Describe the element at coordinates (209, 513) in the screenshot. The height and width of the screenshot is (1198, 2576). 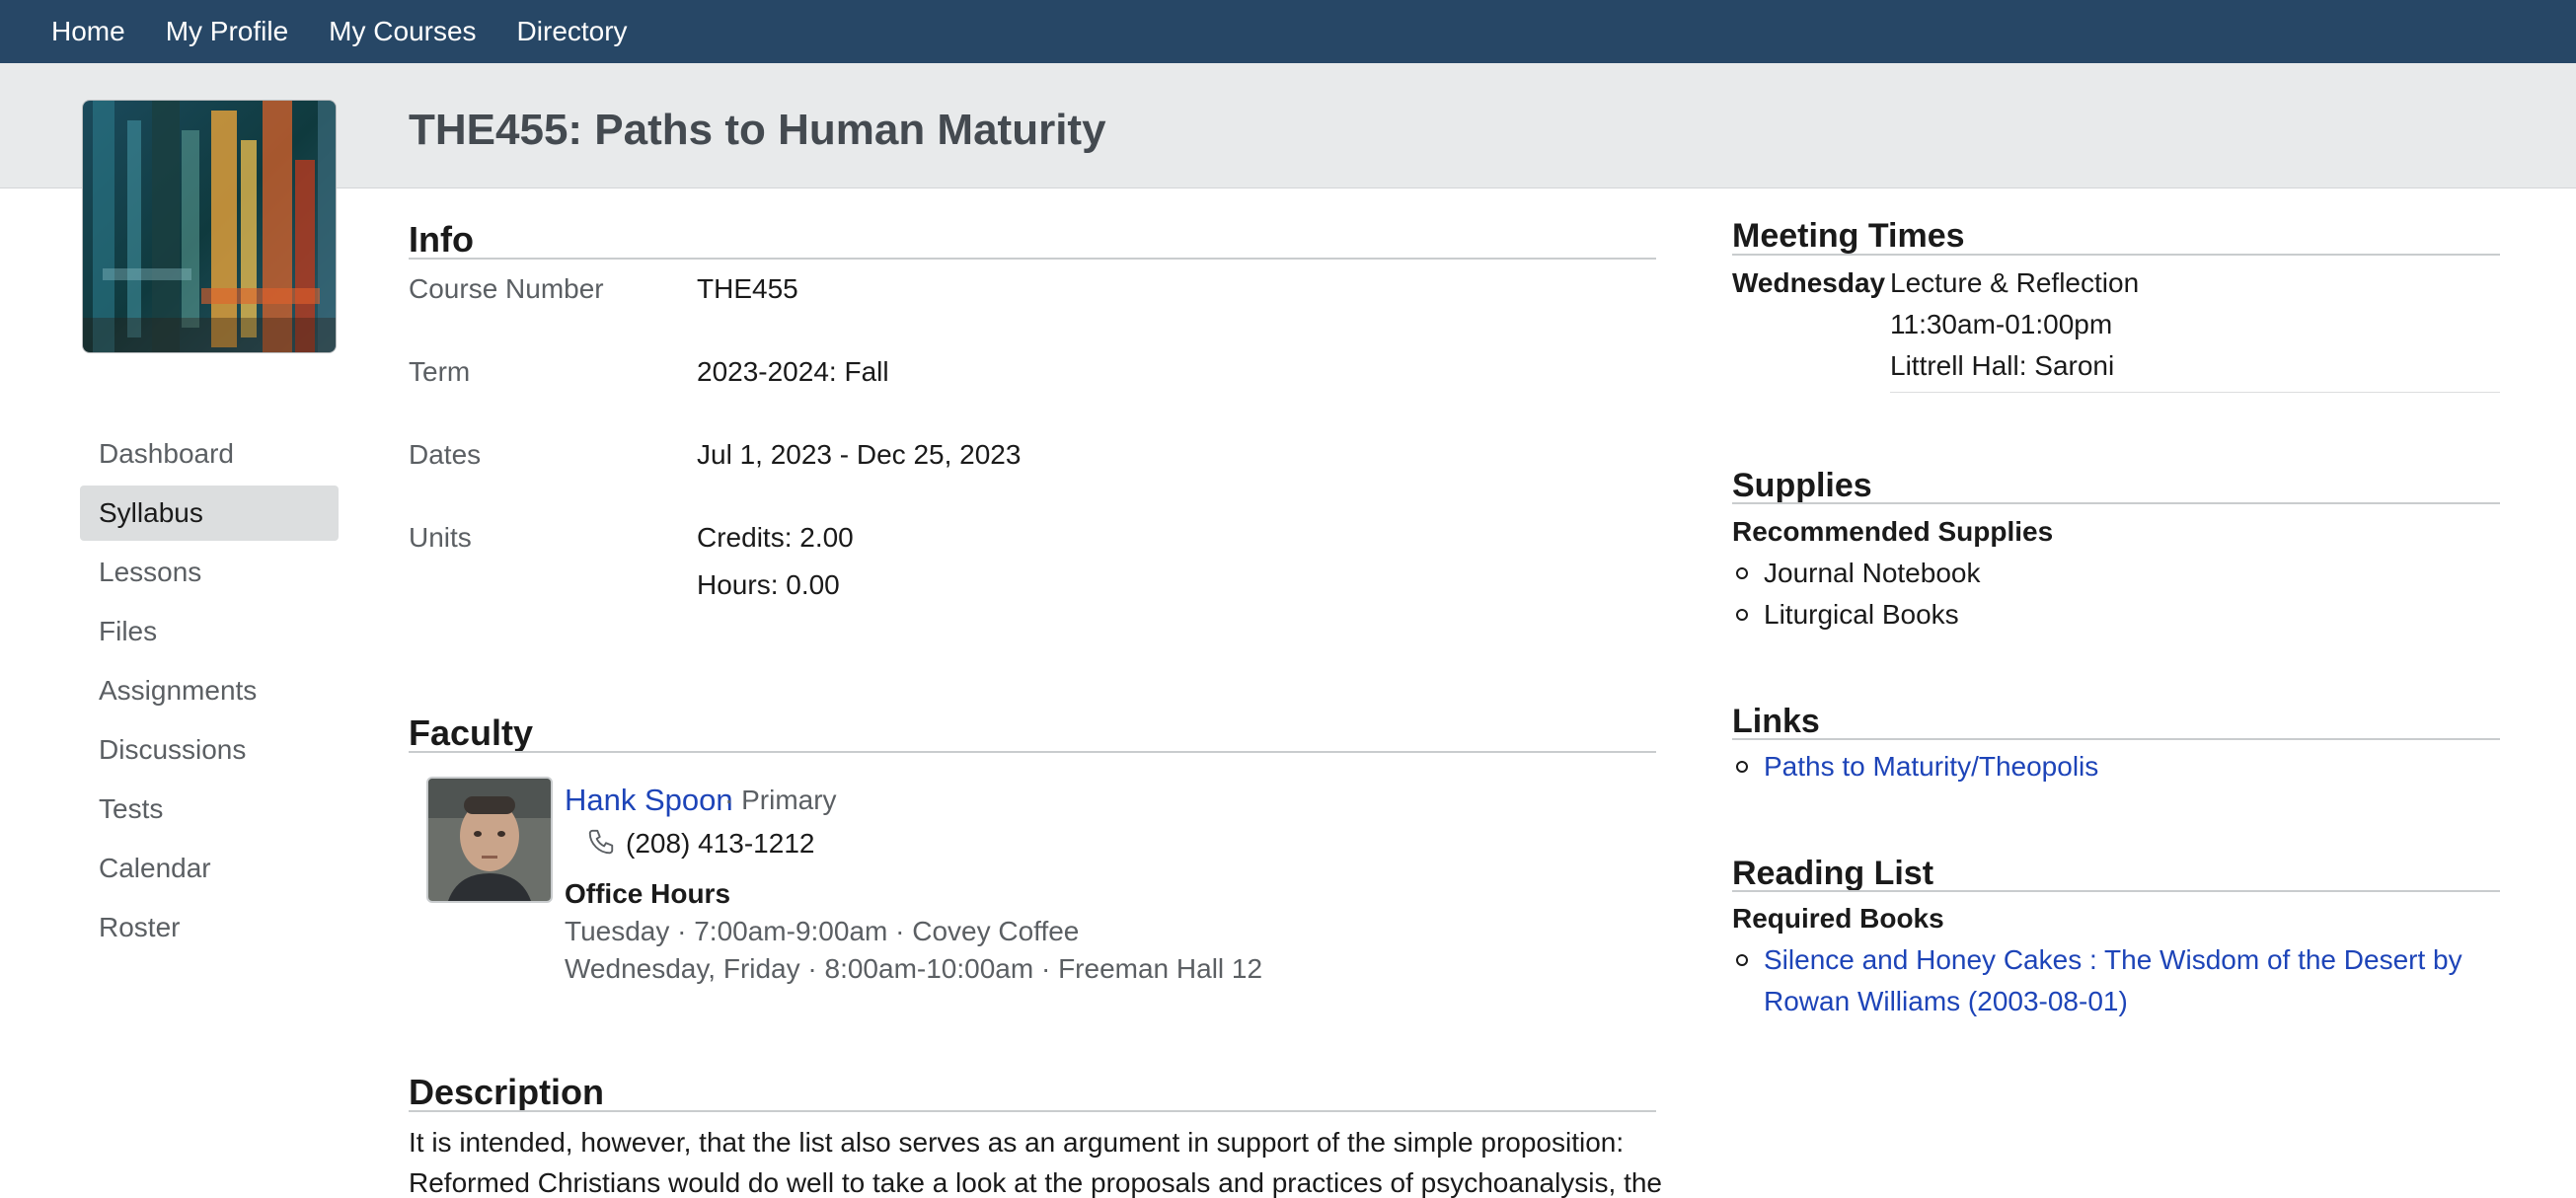
I see `sidebar-item-syllabus: Syllabus` at that location.